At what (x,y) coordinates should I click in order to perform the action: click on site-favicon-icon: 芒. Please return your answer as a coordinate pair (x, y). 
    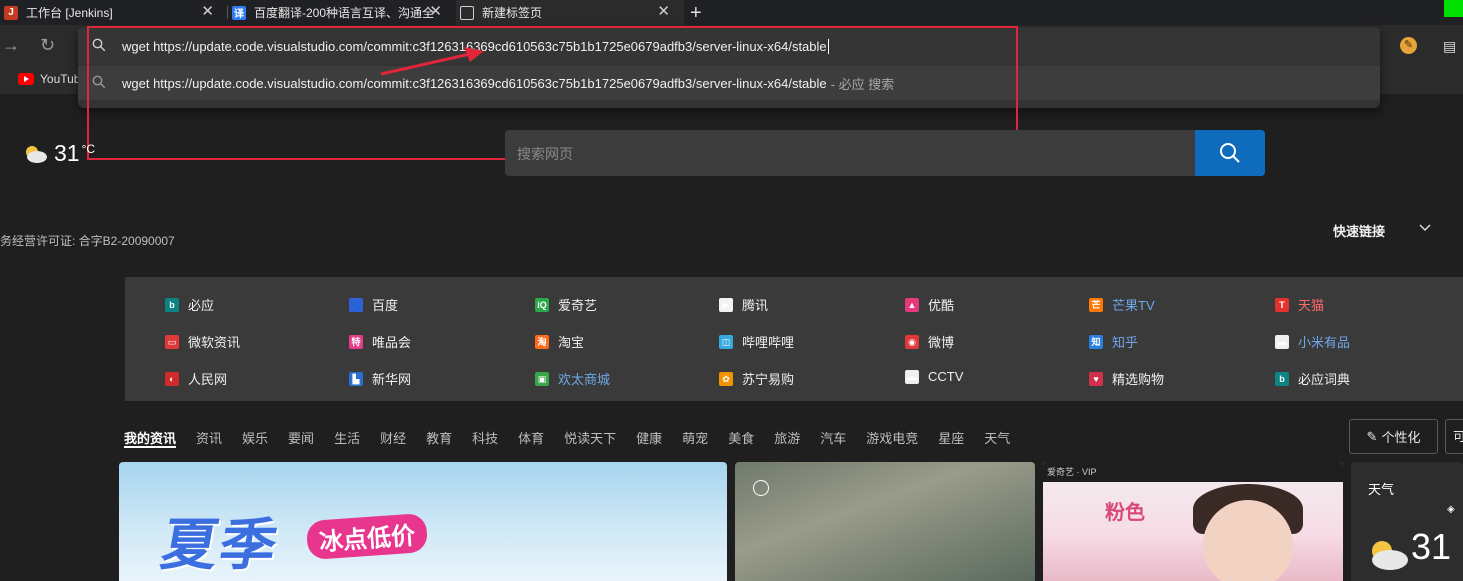
    Looking at the image, I should click on (1096, 304).